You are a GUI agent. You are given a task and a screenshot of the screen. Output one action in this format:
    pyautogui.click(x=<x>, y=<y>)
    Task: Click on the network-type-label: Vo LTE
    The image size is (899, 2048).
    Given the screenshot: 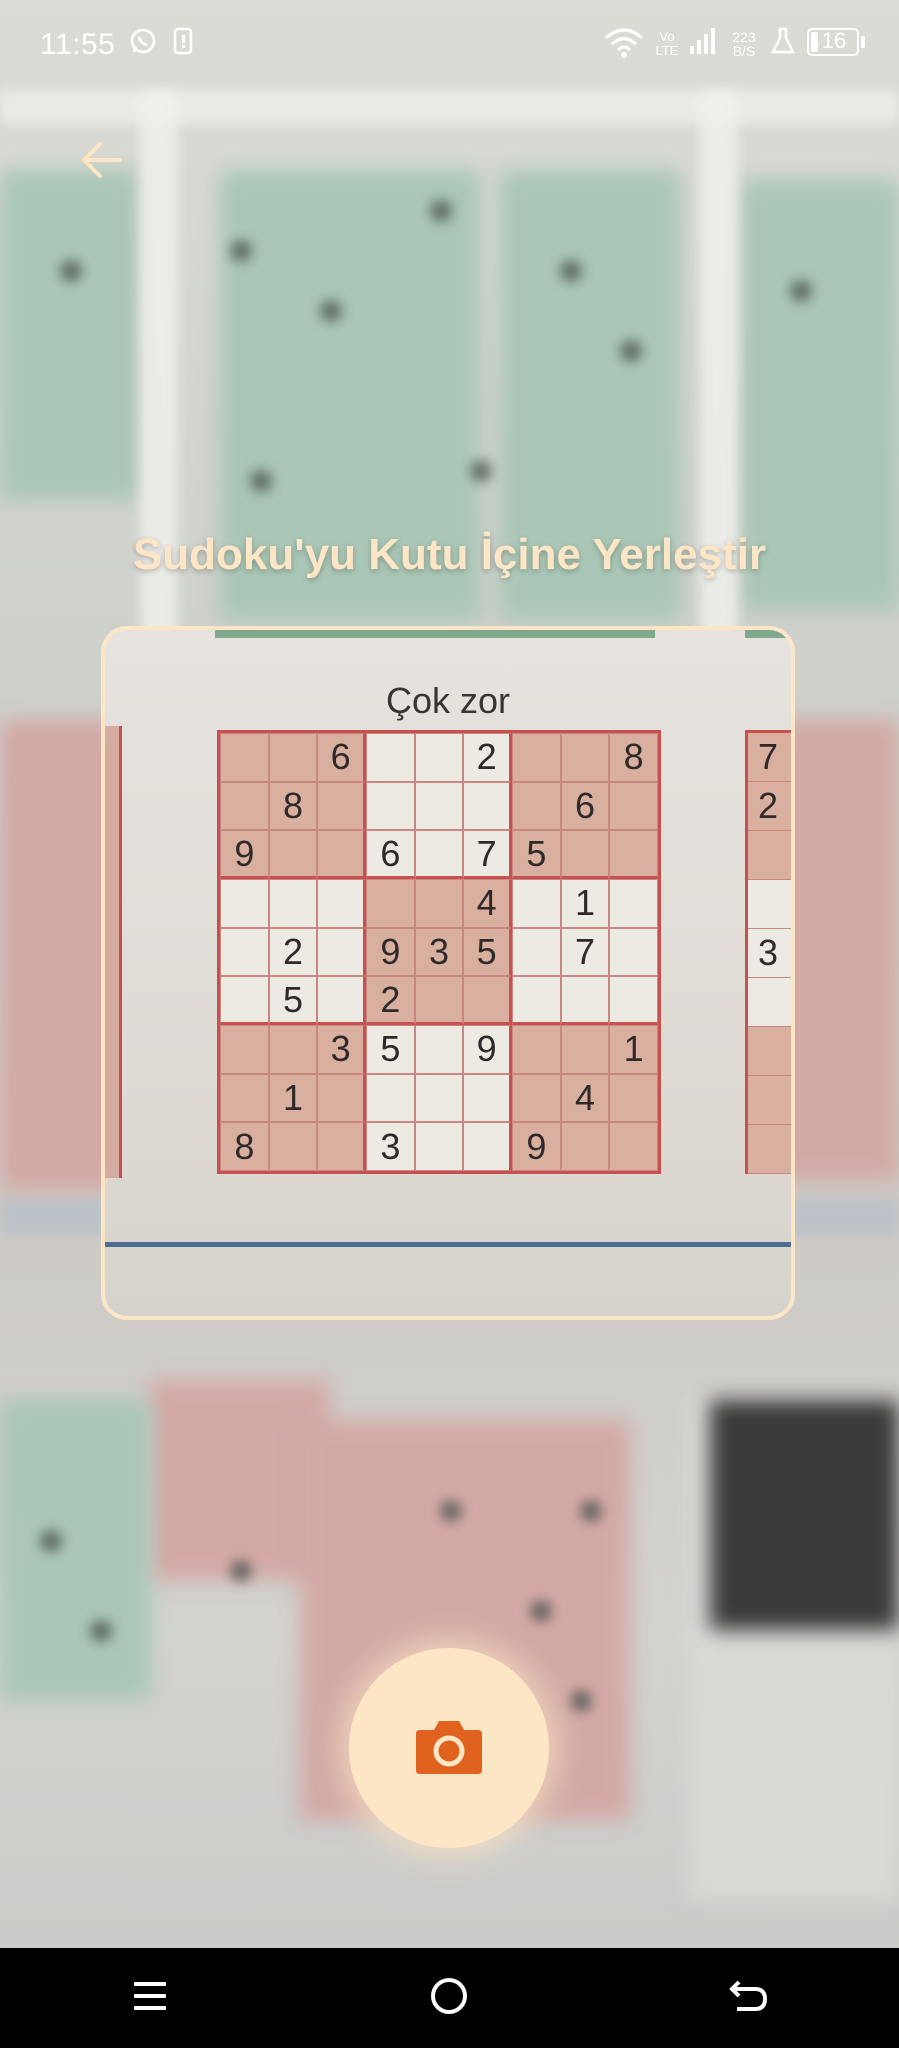 What is the action you would take?
    pyautogui.click(x=667, y=43)
    